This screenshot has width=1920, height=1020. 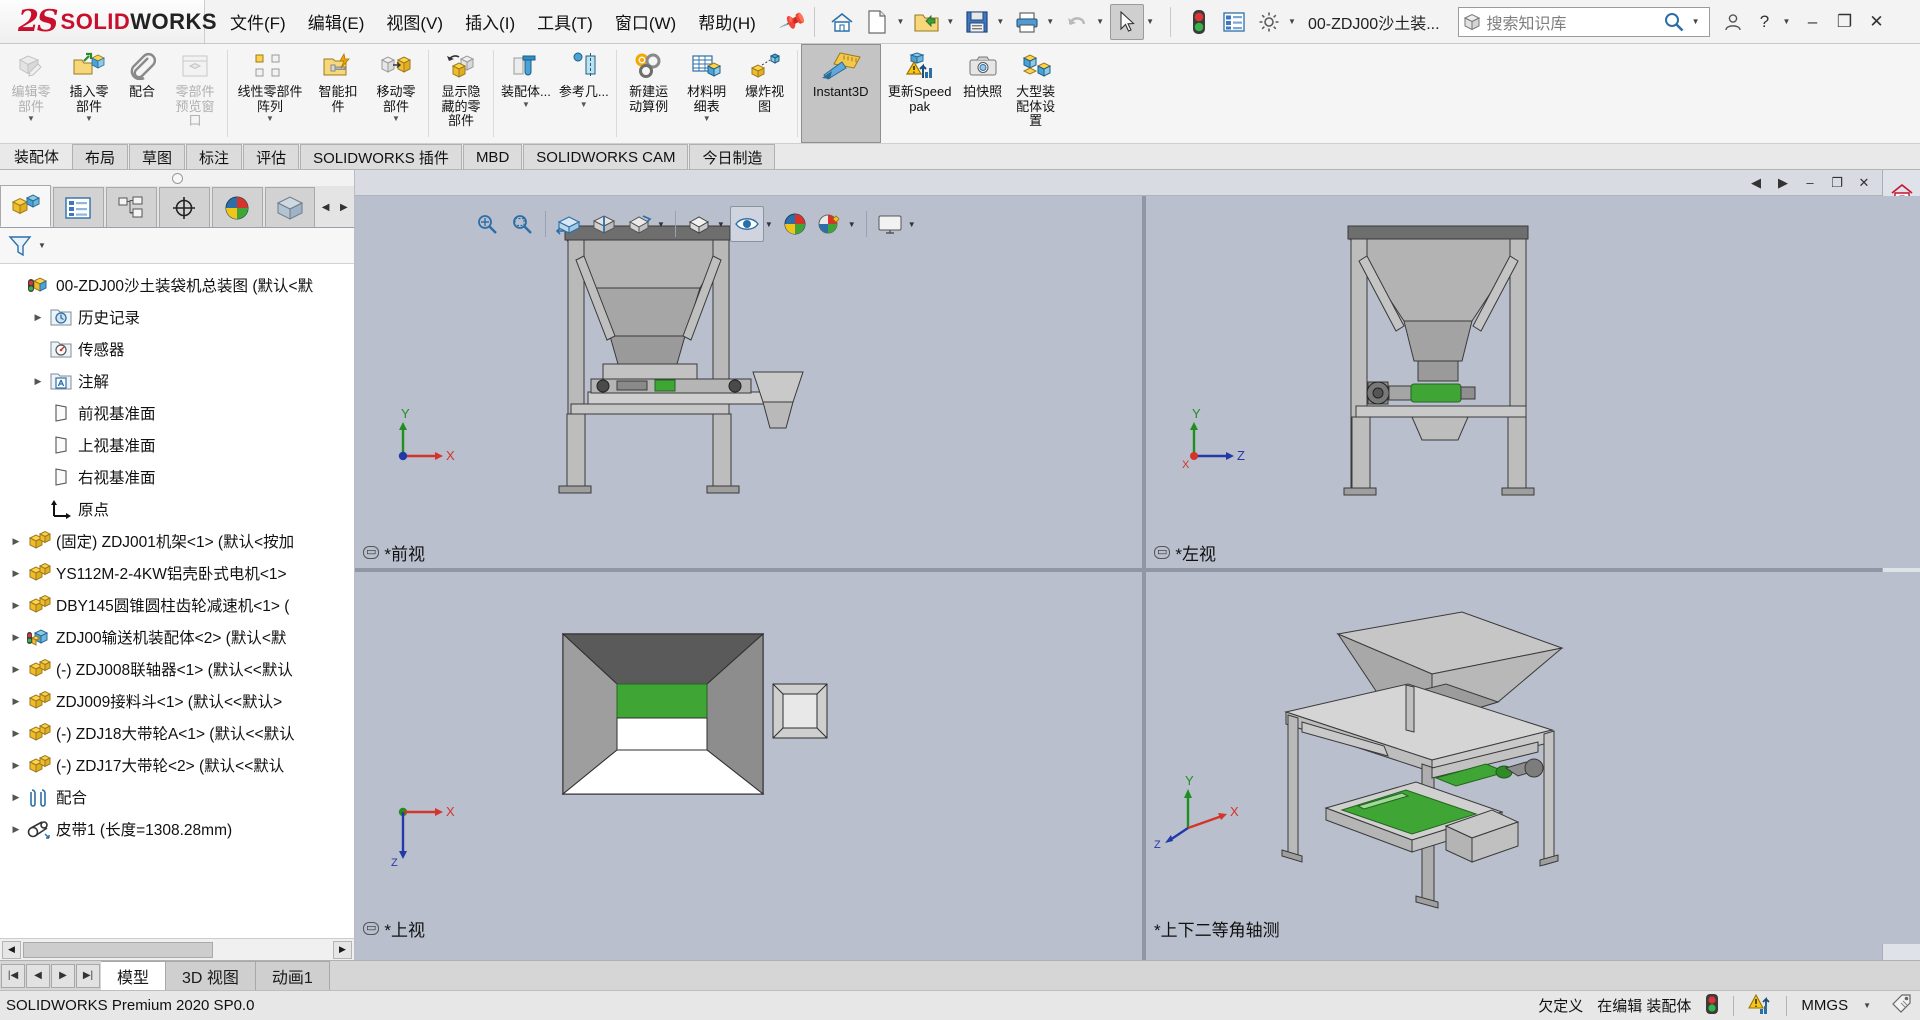 What do you see at coordinates (381, 156) in the screenshot?
I see `tab-solidworks-addins: SOLIDWORKS 插件` at bounding box center [381, 156].